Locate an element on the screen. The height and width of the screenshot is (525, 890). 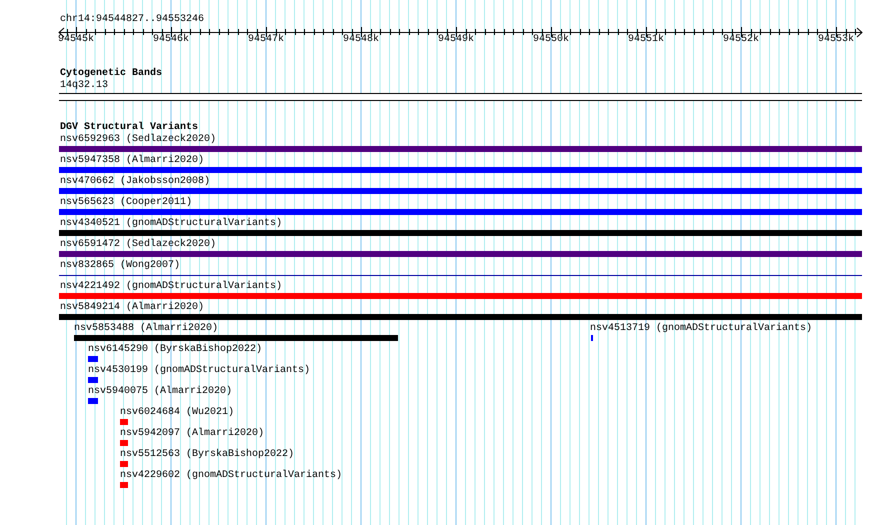
track-title: Cytogenetic Bands is located at coordinates (111, 74).